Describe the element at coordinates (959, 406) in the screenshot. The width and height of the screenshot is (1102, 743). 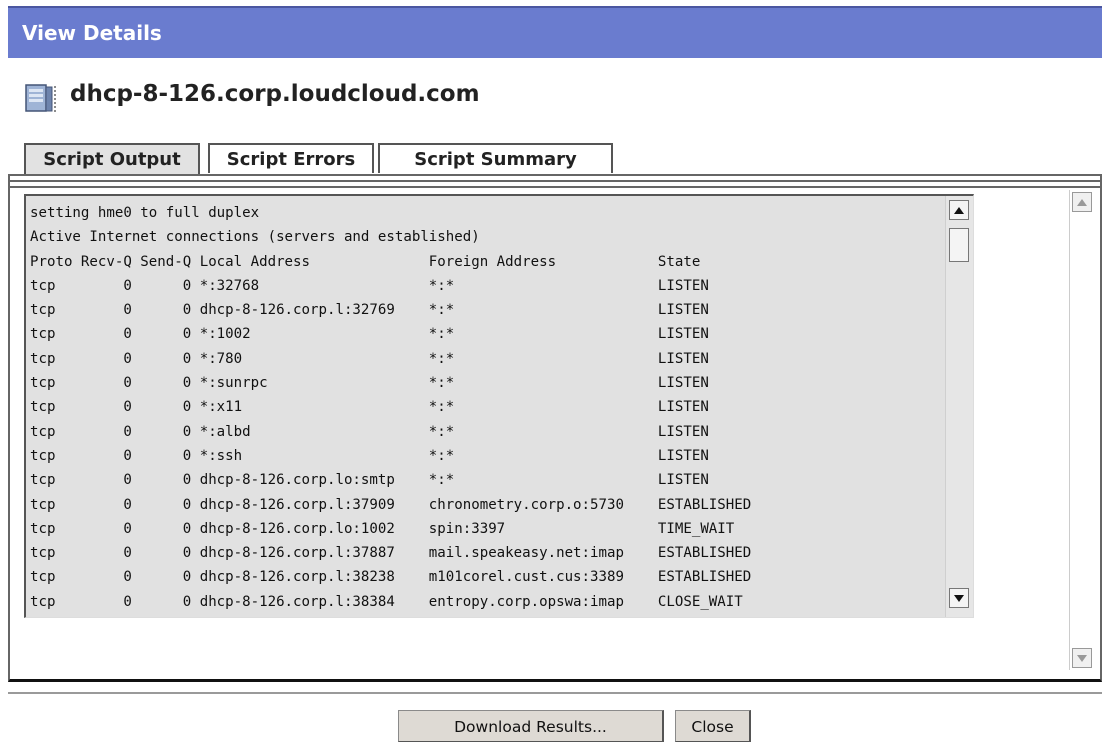
I see `output-scrollbar` at that location.